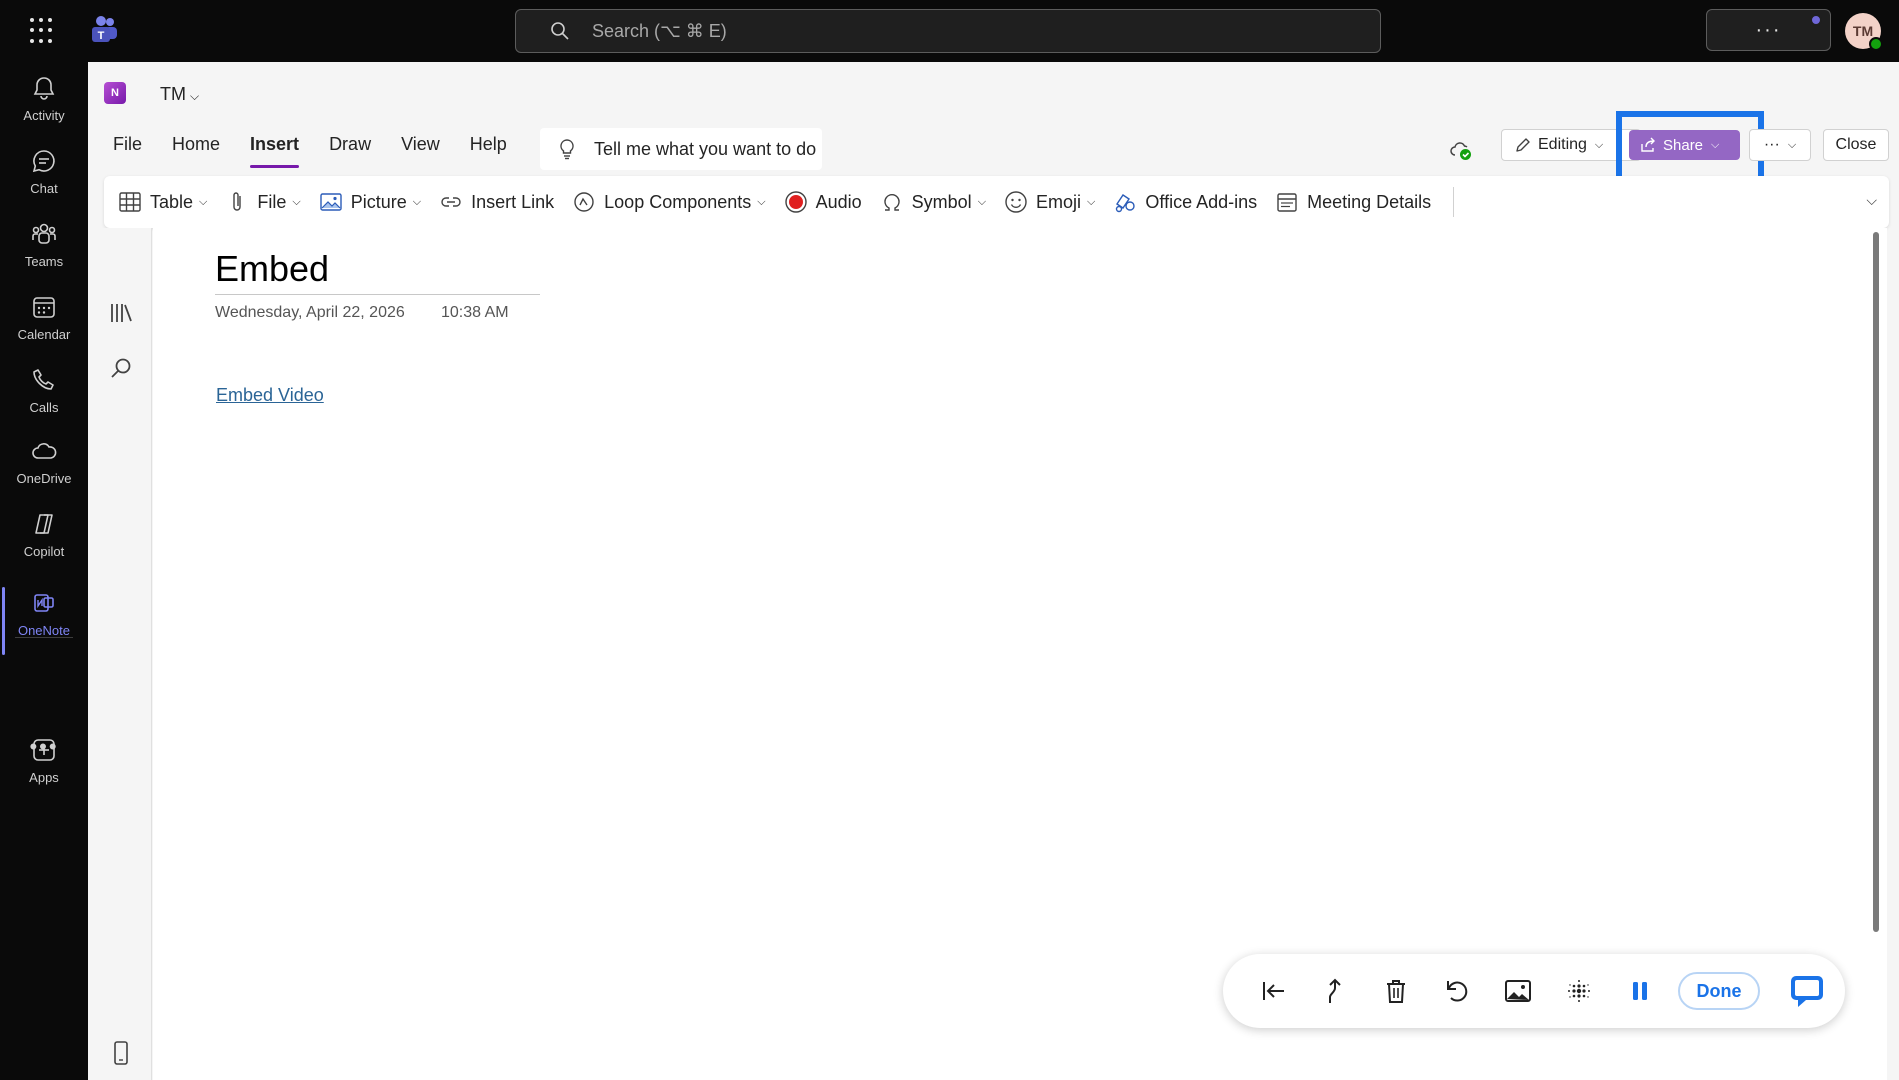 Image resolution: width=1899 pixels, height=1080 pixels. What do you see at coordinates (44, 470) in the screenshot?
I see `rail-item-onedrive: OneDrive` at bounding box center [44, 470].